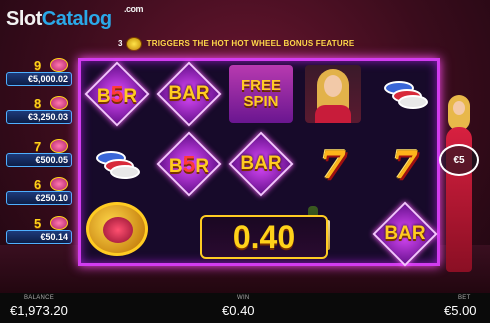 The image size is (490, 323). I want to click on paytable-row: 8 €3,250.03, so click(38, 111).